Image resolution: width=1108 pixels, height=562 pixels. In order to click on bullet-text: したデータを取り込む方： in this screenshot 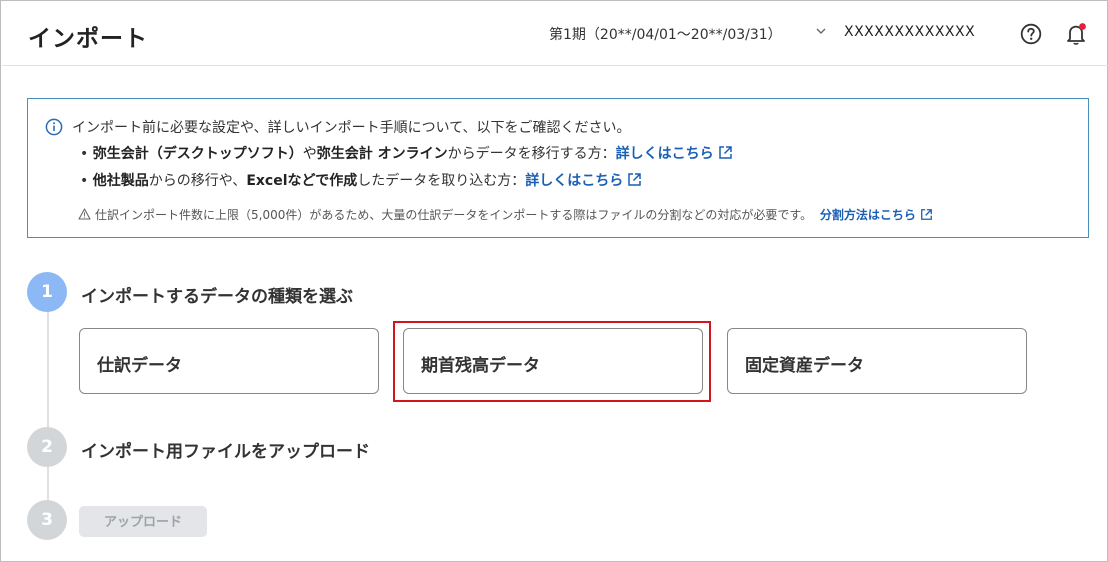, I will do `click(441, 181)`.